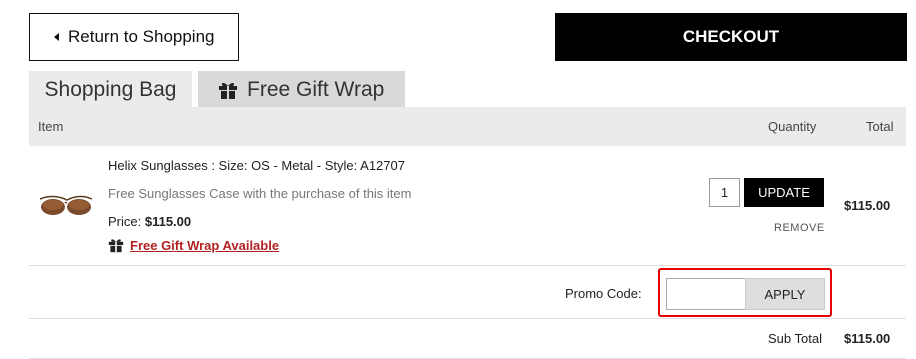 This screenshot has height=359, width=916. What do you see at coordinates (706, 294) in the screenshot?
I see `promo-code-input` at bounding box center [706, 294].